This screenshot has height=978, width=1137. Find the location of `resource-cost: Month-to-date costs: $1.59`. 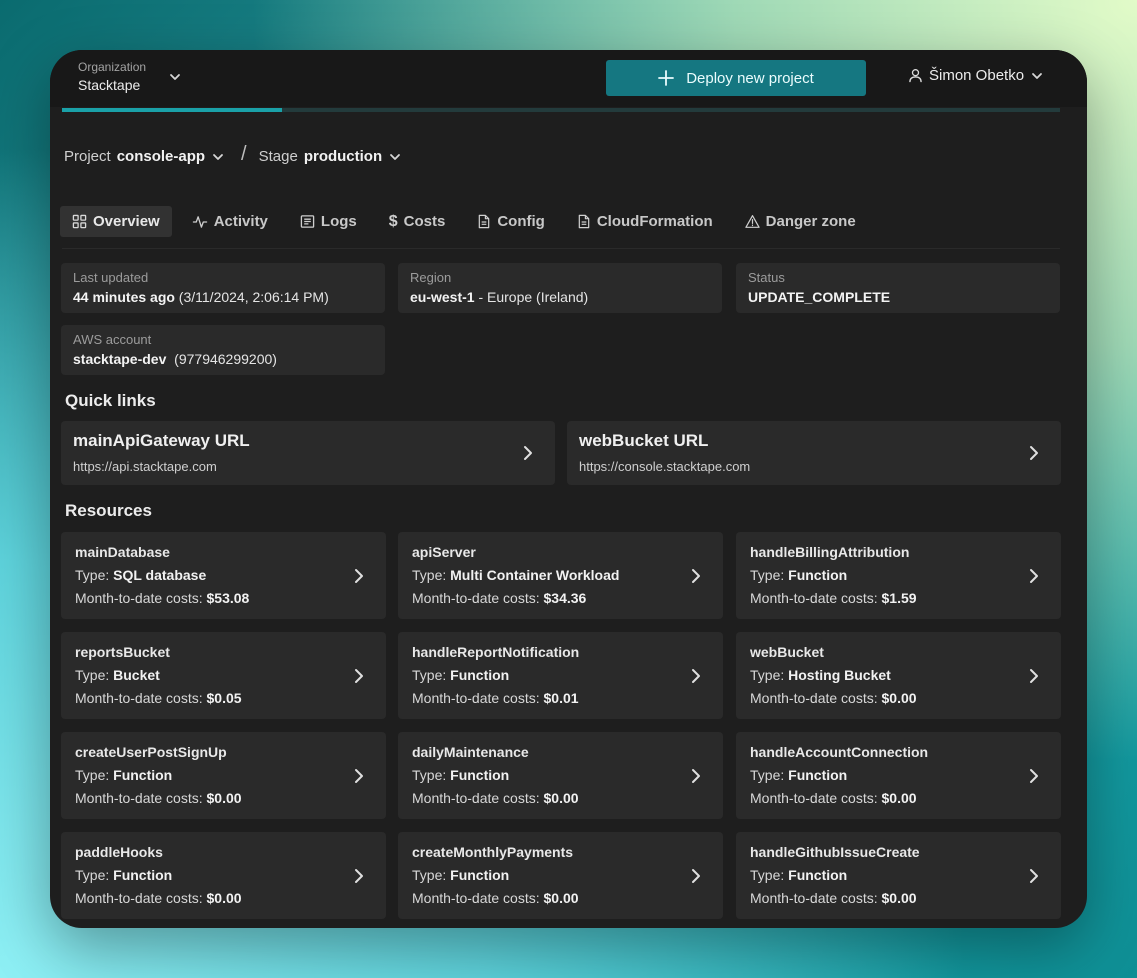

resource-cost: Month-to-date costs: $1.59 is located at coordinates (833, 598).